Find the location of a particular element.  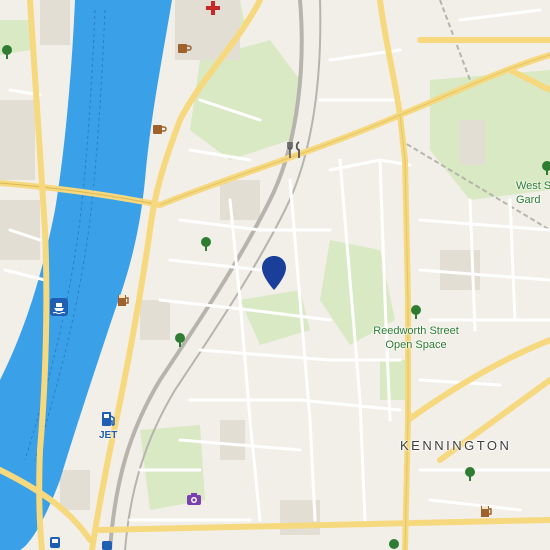

park-label-west-square: West S Gard is located at coordinates (533, 193).